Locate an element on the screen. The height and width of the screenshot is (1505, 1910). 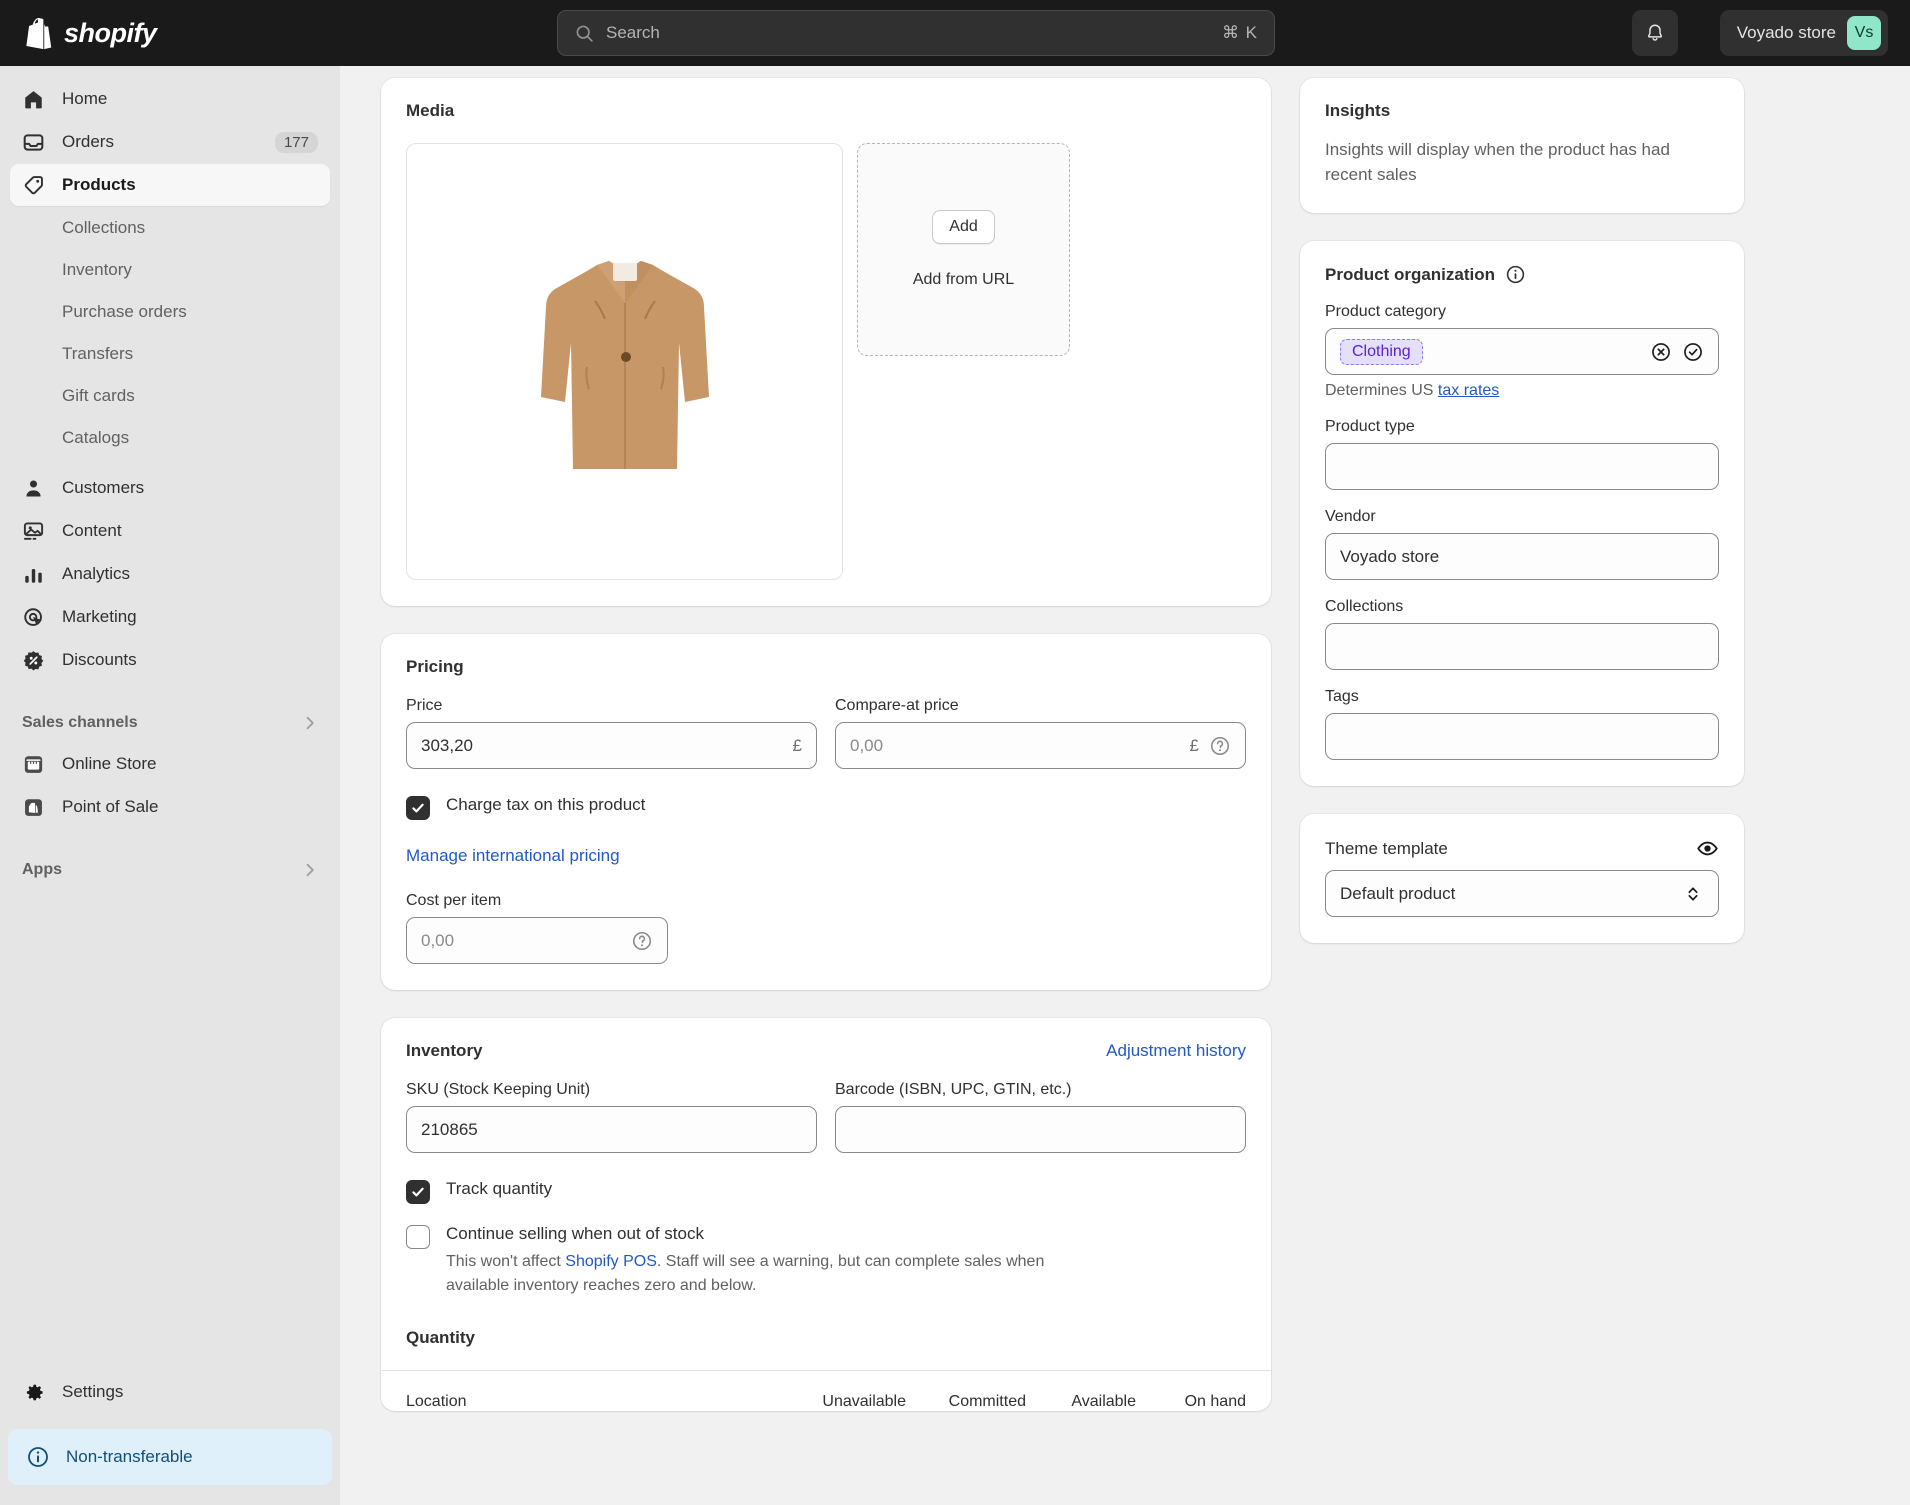
sidebar-item-online-store: Online Store is located at coordinates (170, 764).